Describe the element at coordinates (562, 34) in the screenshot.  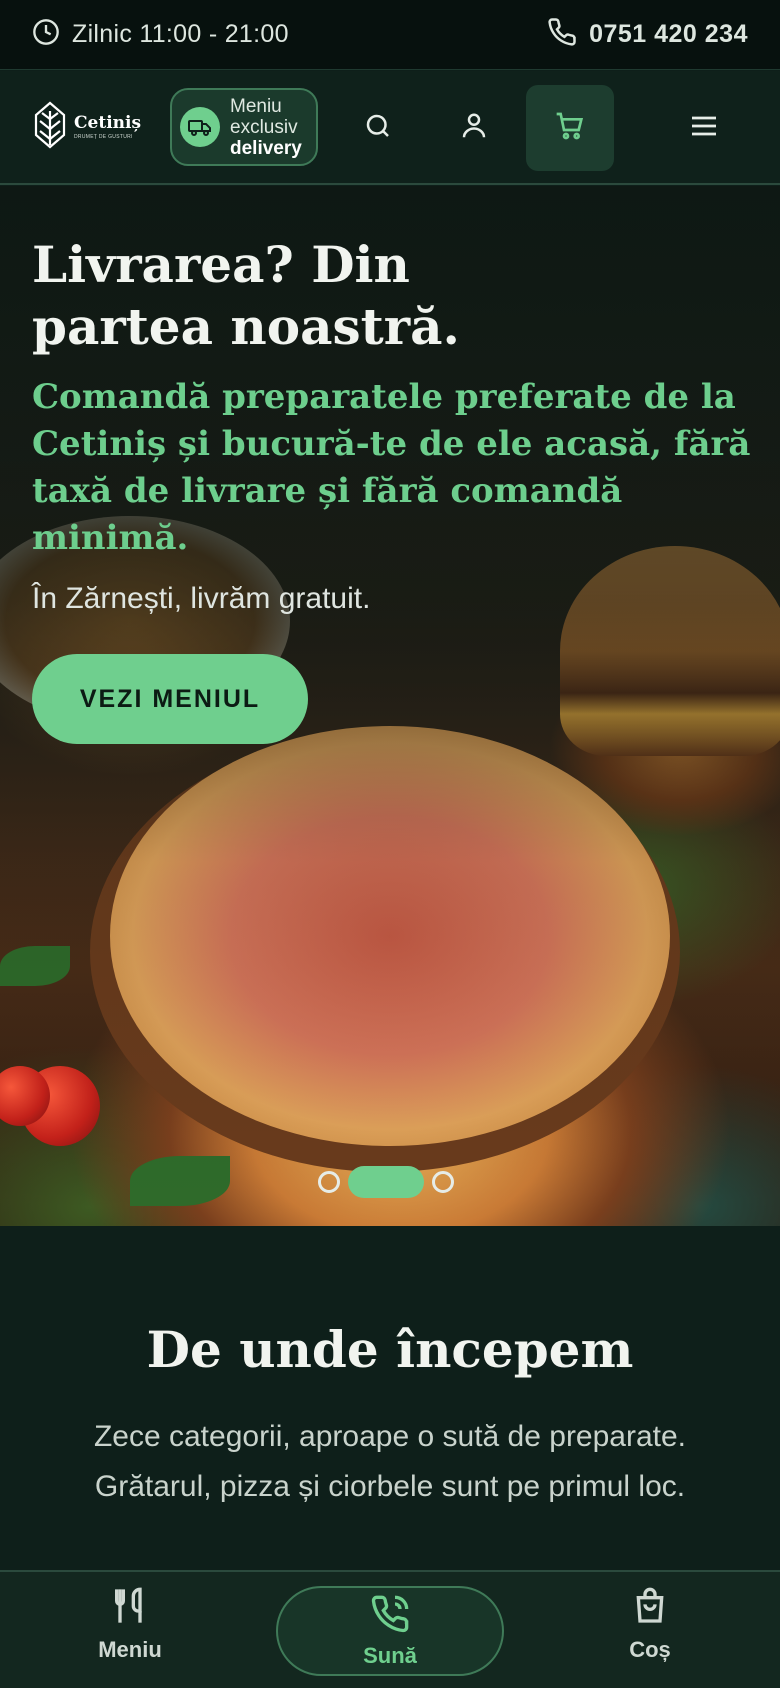
I see `phone-icon` at that location.